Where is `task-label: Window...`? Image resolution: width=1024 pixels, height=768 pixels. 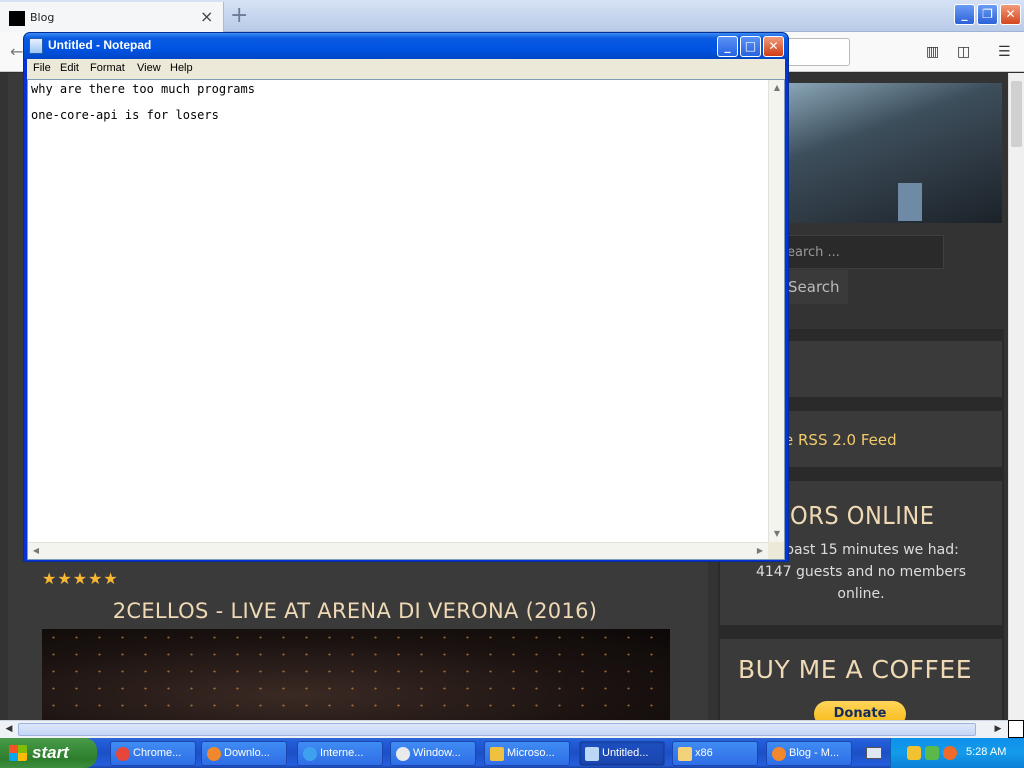
task-label: Window... is located at coordinates (437, 753).